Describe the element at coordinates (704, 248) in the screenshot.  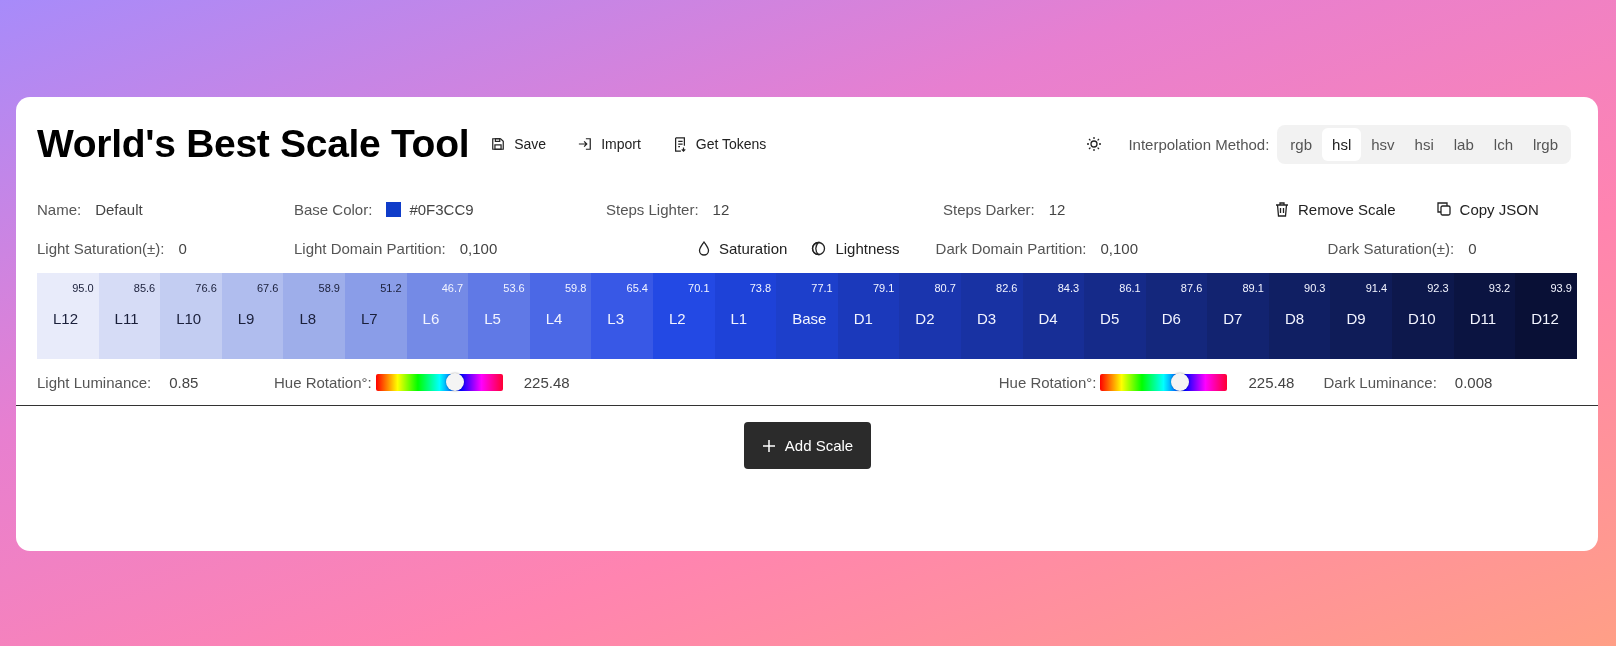
I see `drop-icon` at that location.